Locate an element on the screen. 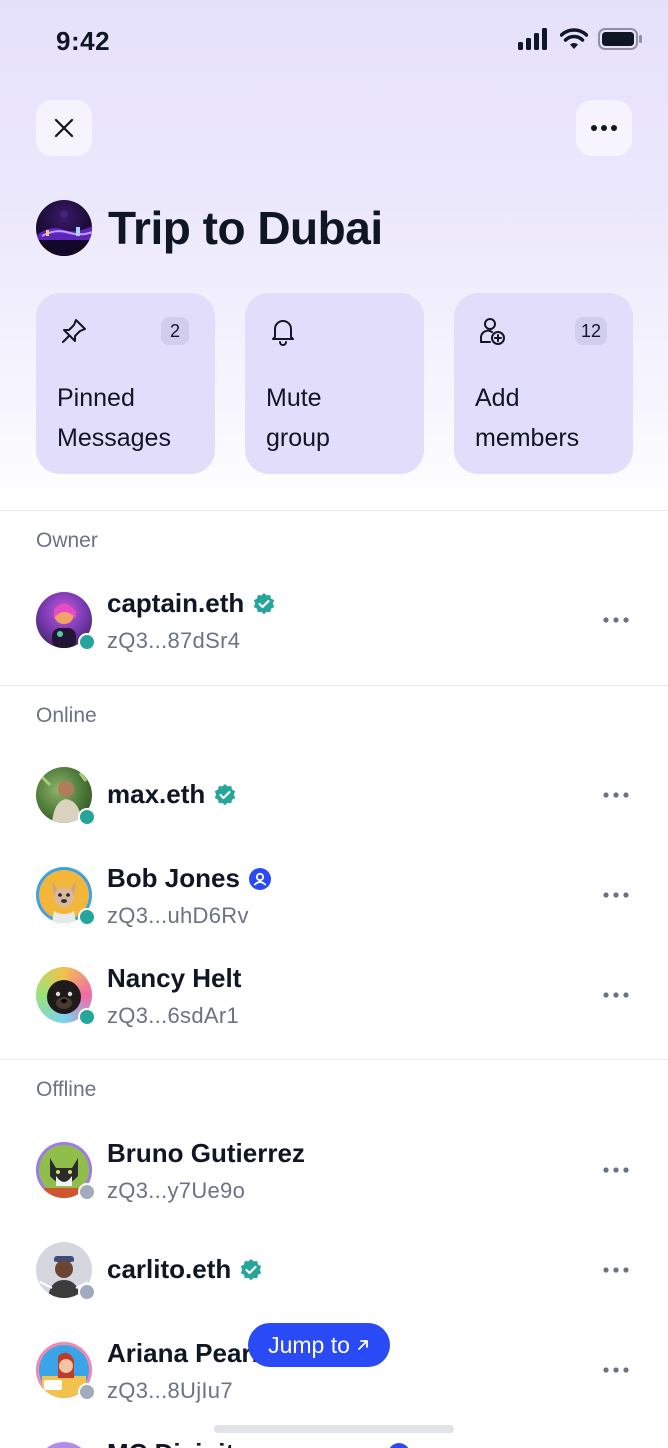 The image size is (668, 1448). arrow-up-right-icon is located at coordinates (363, 1345).